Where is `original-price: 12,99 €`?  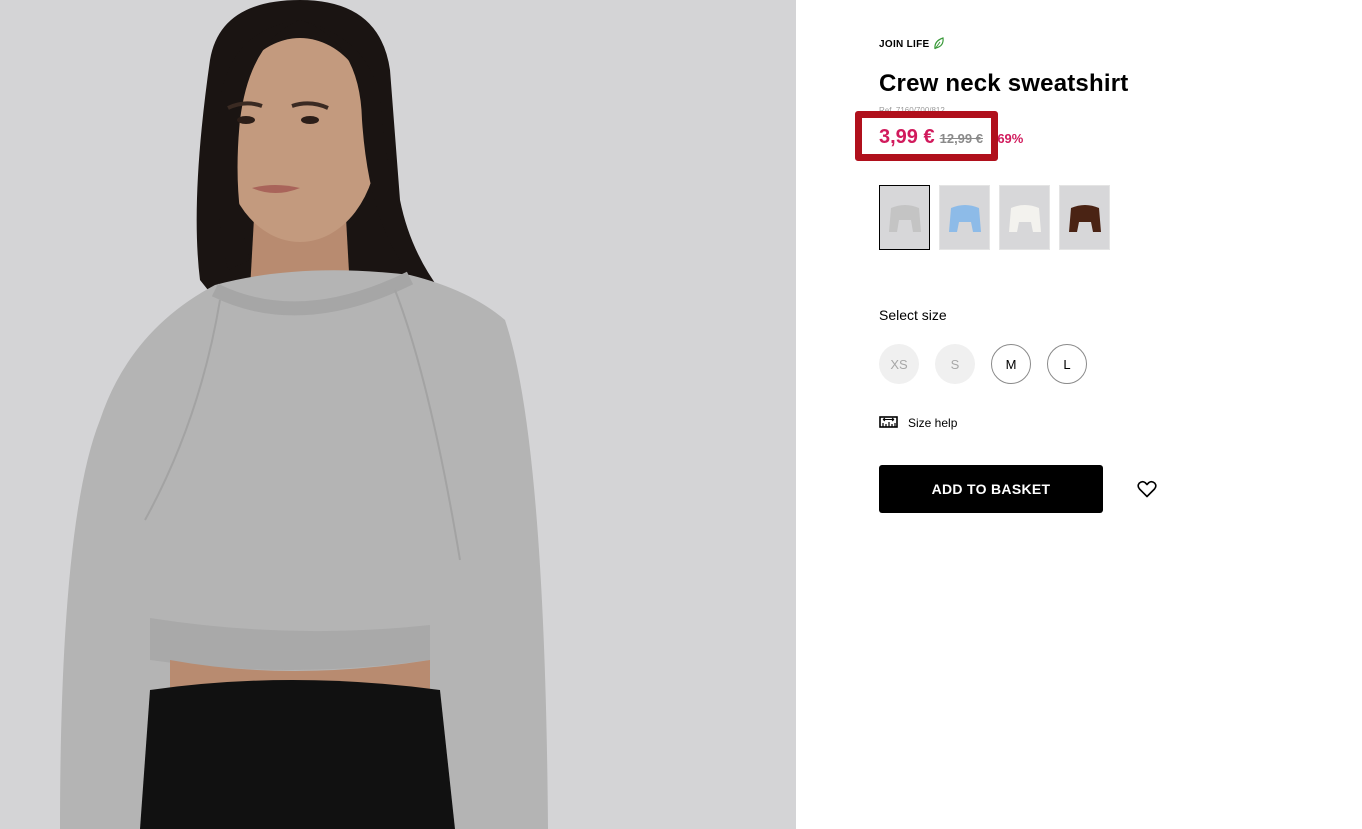
original-price: 12,99 € is located at coordinates (961, 138).